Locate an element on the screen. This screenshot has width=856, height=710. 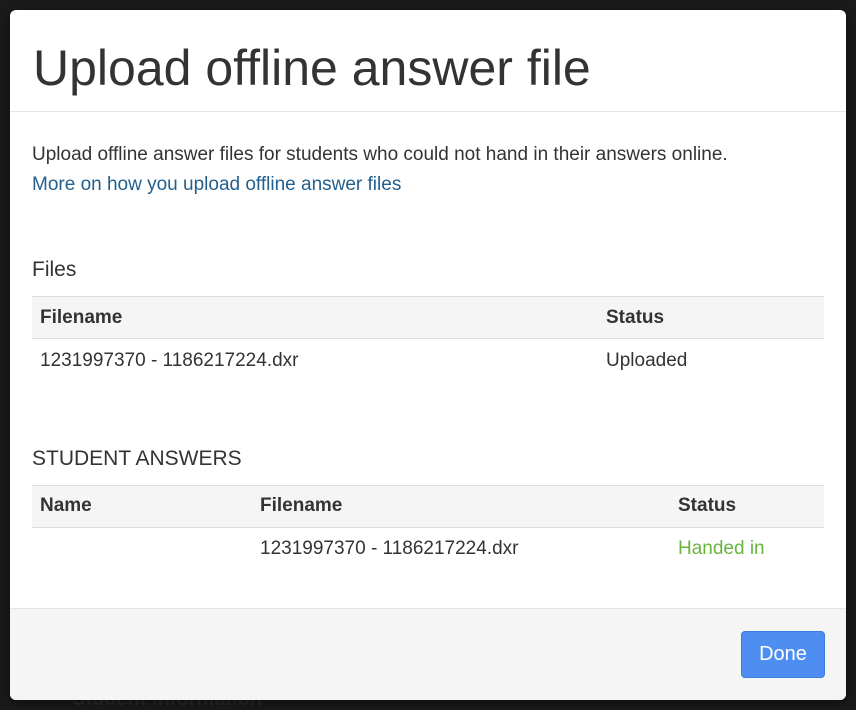
table-row: 1231997370 - 1186217224.dxr Handed in is located at coordinates (428, 549).